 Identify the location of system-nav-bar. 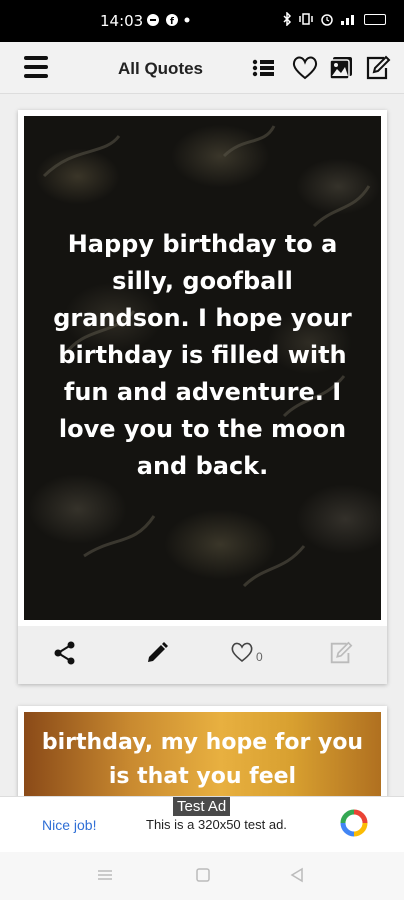
(202, 876).